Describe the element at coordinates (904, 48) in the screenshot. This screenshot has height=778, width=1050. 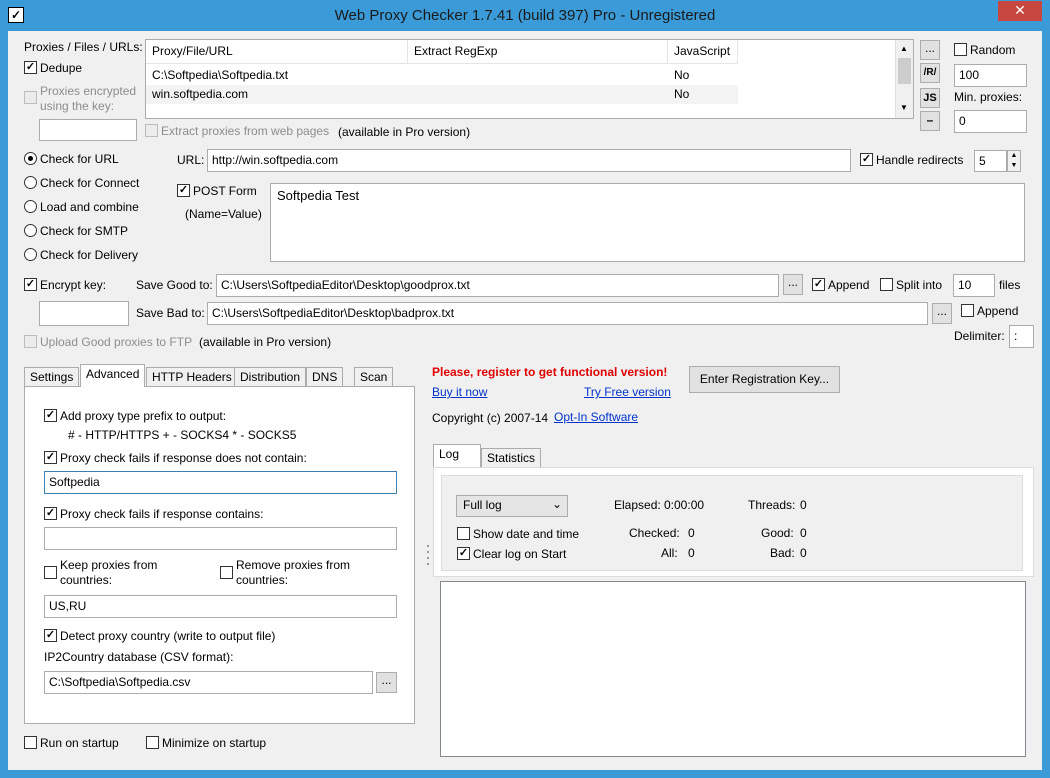
I see `scroll-up-icon: ▲` at that location.